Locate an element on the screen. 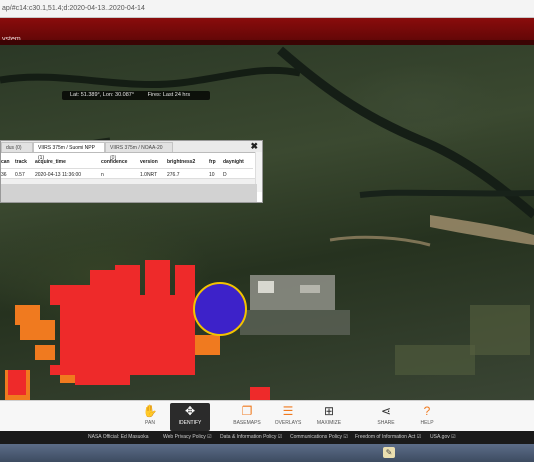 The width and height of the screenshot is (534, 462). maximize-label: MAXIMIZE is located at coordinates (329, 423).